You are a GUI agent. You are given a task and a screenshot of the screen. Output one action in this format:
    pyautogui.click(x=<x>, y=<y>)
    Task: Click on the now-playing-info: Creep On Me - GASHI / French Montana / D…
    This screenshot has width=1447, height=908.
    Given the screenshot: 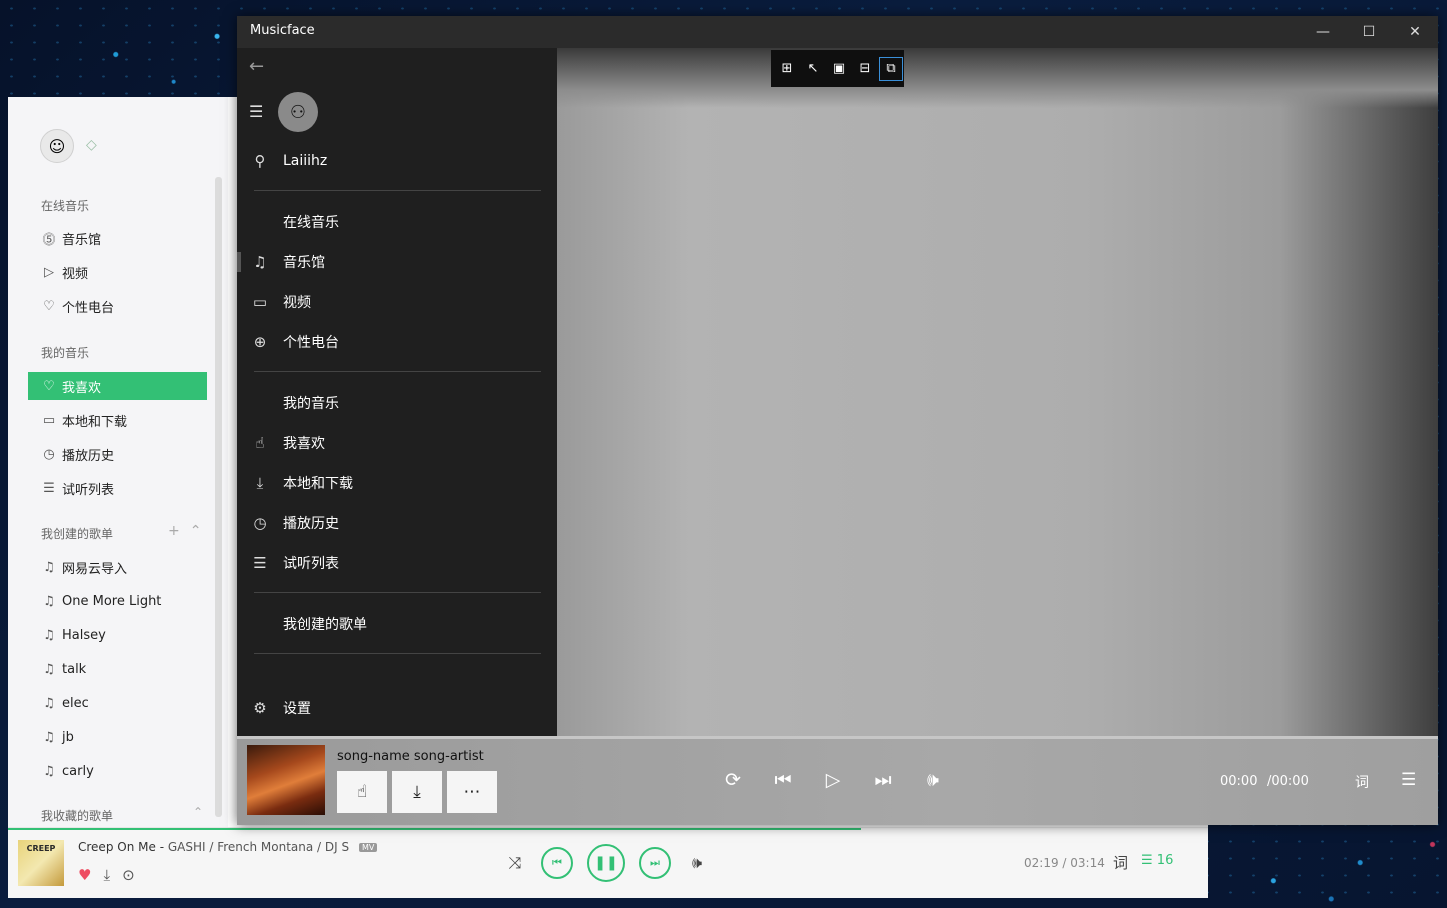 What is the action you would take?
    pyautogui.click(x=228, y=847)
    